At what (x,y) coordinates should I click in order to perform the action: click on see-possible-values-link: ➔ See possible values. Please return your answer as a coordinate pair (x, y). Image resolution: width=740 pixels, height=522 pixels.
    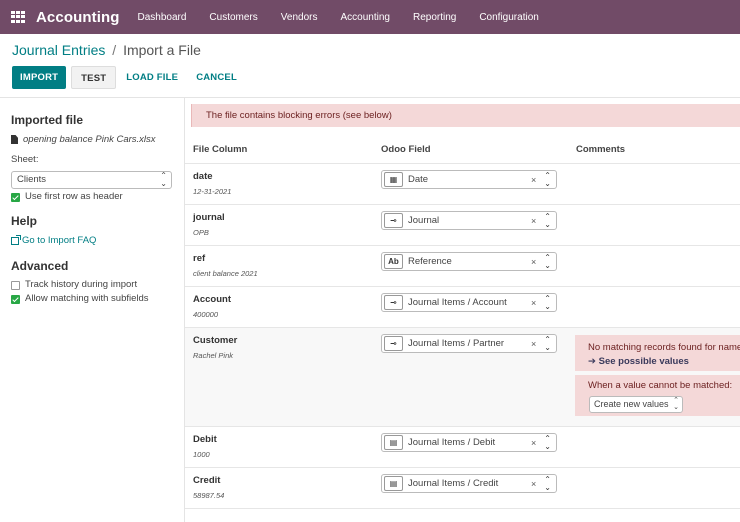
    Looking at the image, I should click on (664, 361).